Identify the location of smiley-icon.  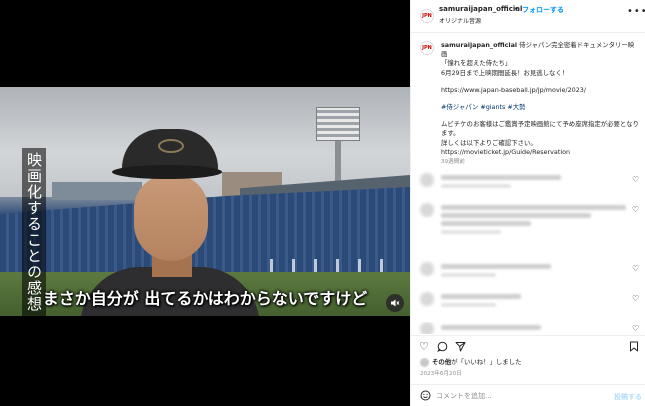
(425, 395).